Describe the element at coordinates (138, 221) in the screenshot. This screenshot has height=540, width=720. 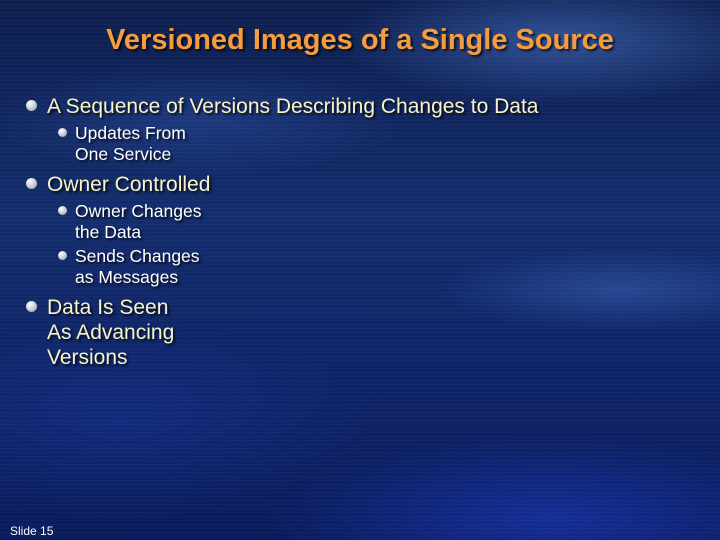
I see `sub-bullet-text: Owner Changes the Data` at that location.